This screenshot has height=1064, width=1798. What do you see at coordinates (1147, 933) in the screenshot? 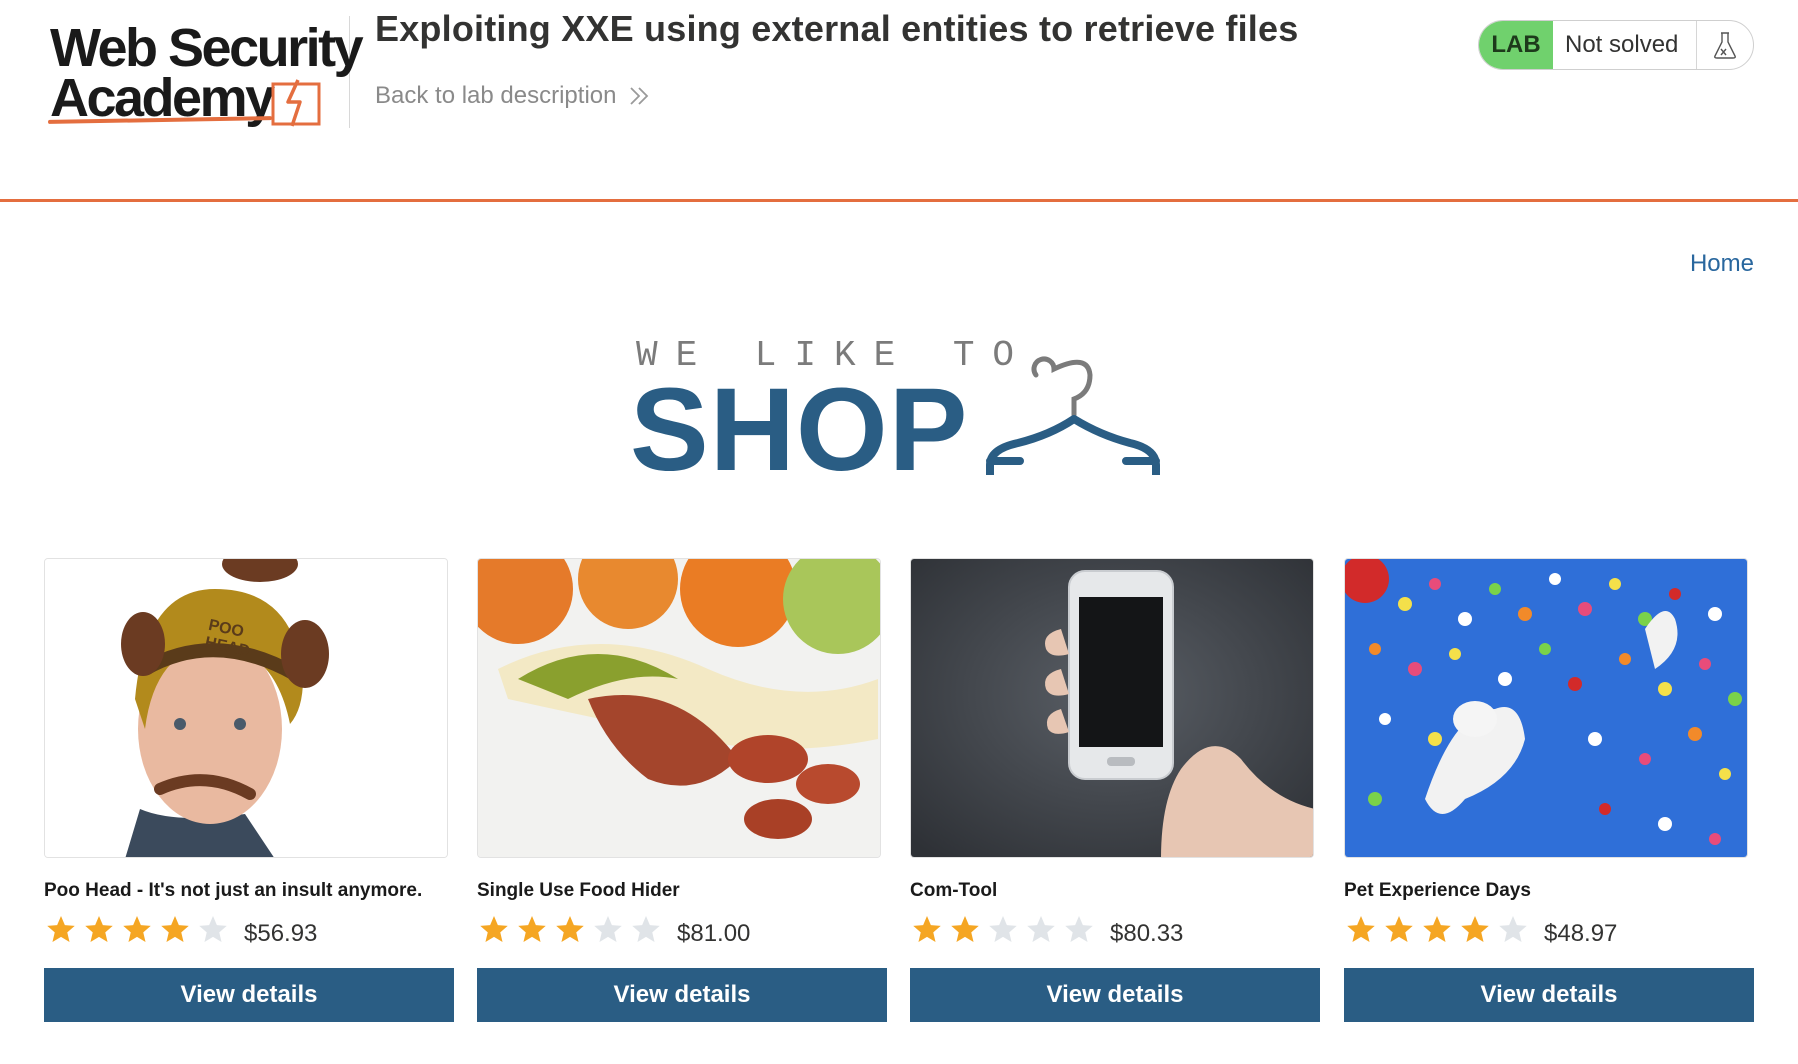
I see `product-price: $80.33` at bounding box center [1147, 933].